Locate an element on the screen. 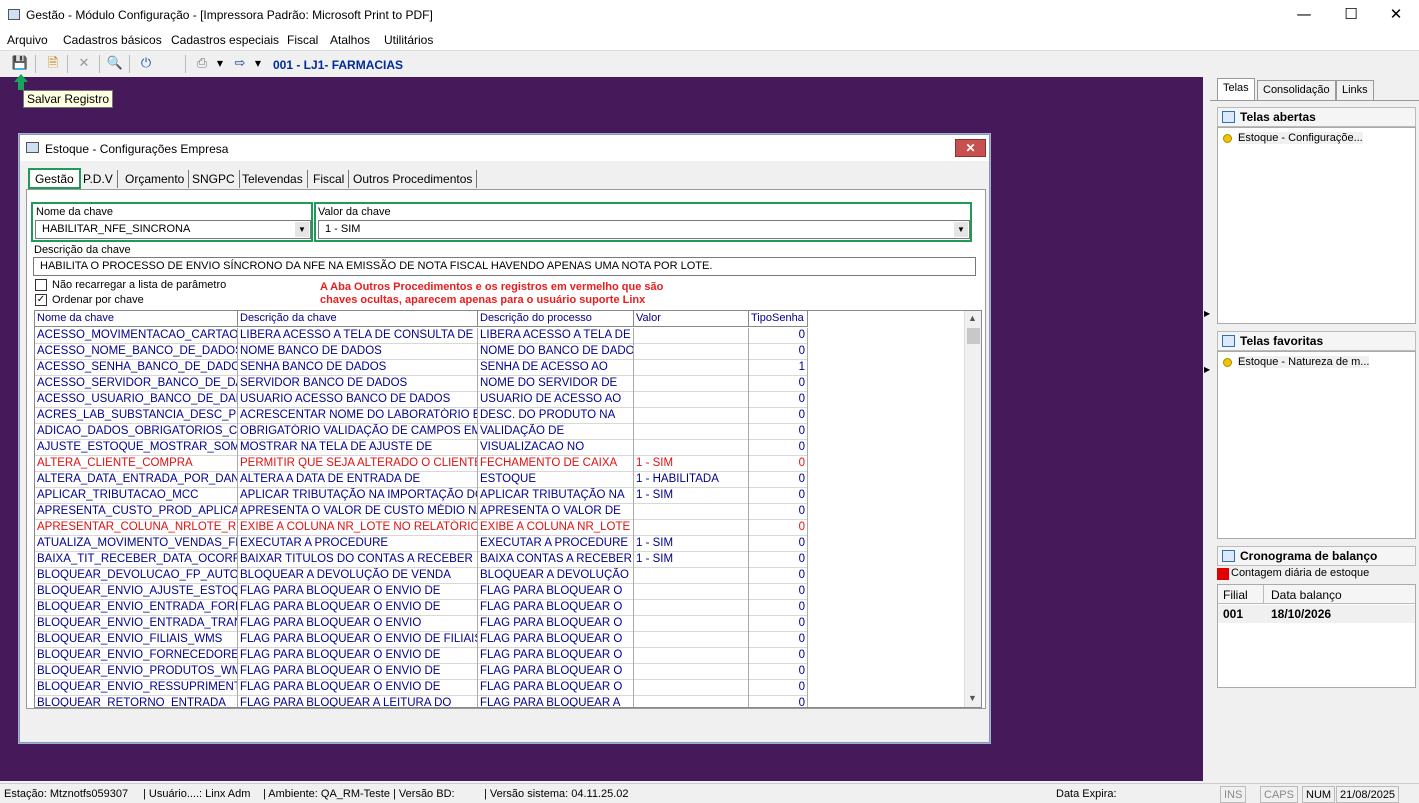 This screenshot has width=1419, height=803. delete-icon: ✕ is located at coordinates (84, 64).